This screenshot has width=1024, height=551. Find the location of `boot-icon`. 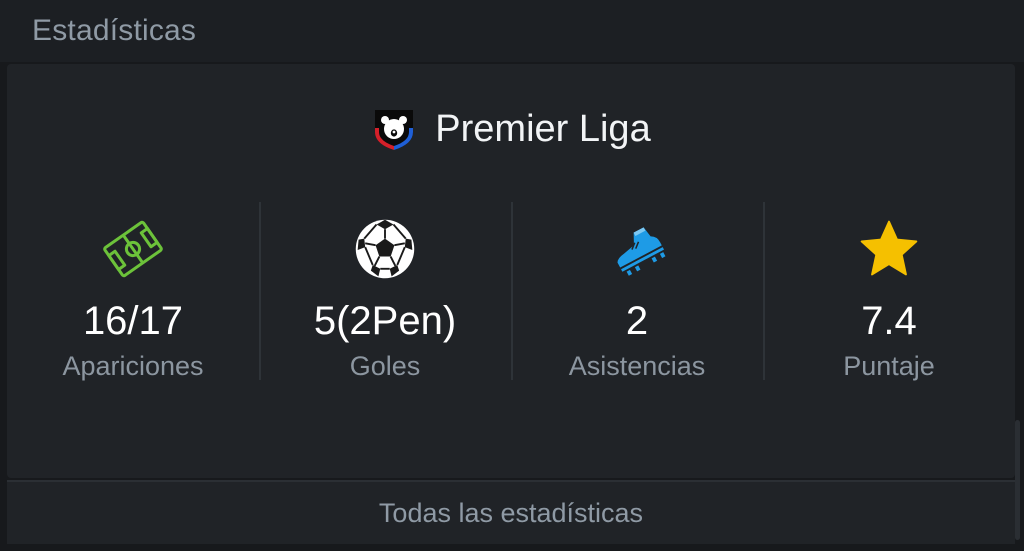

boot-icon is located at coordinates (641, 251).